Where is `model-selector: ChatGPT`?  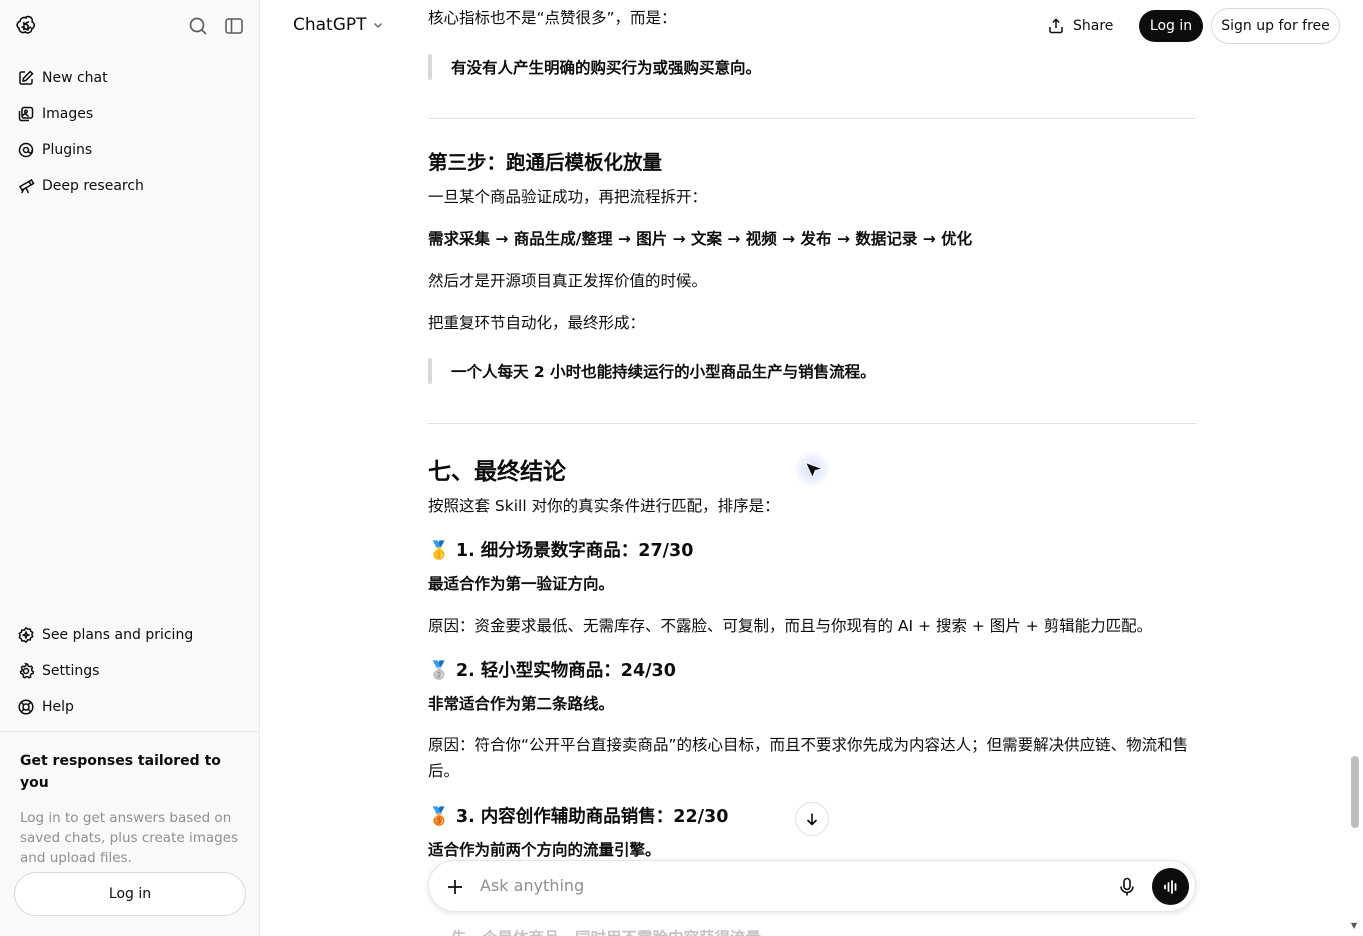 model-selector: ChatGPT is located at coordinates (338, 25).